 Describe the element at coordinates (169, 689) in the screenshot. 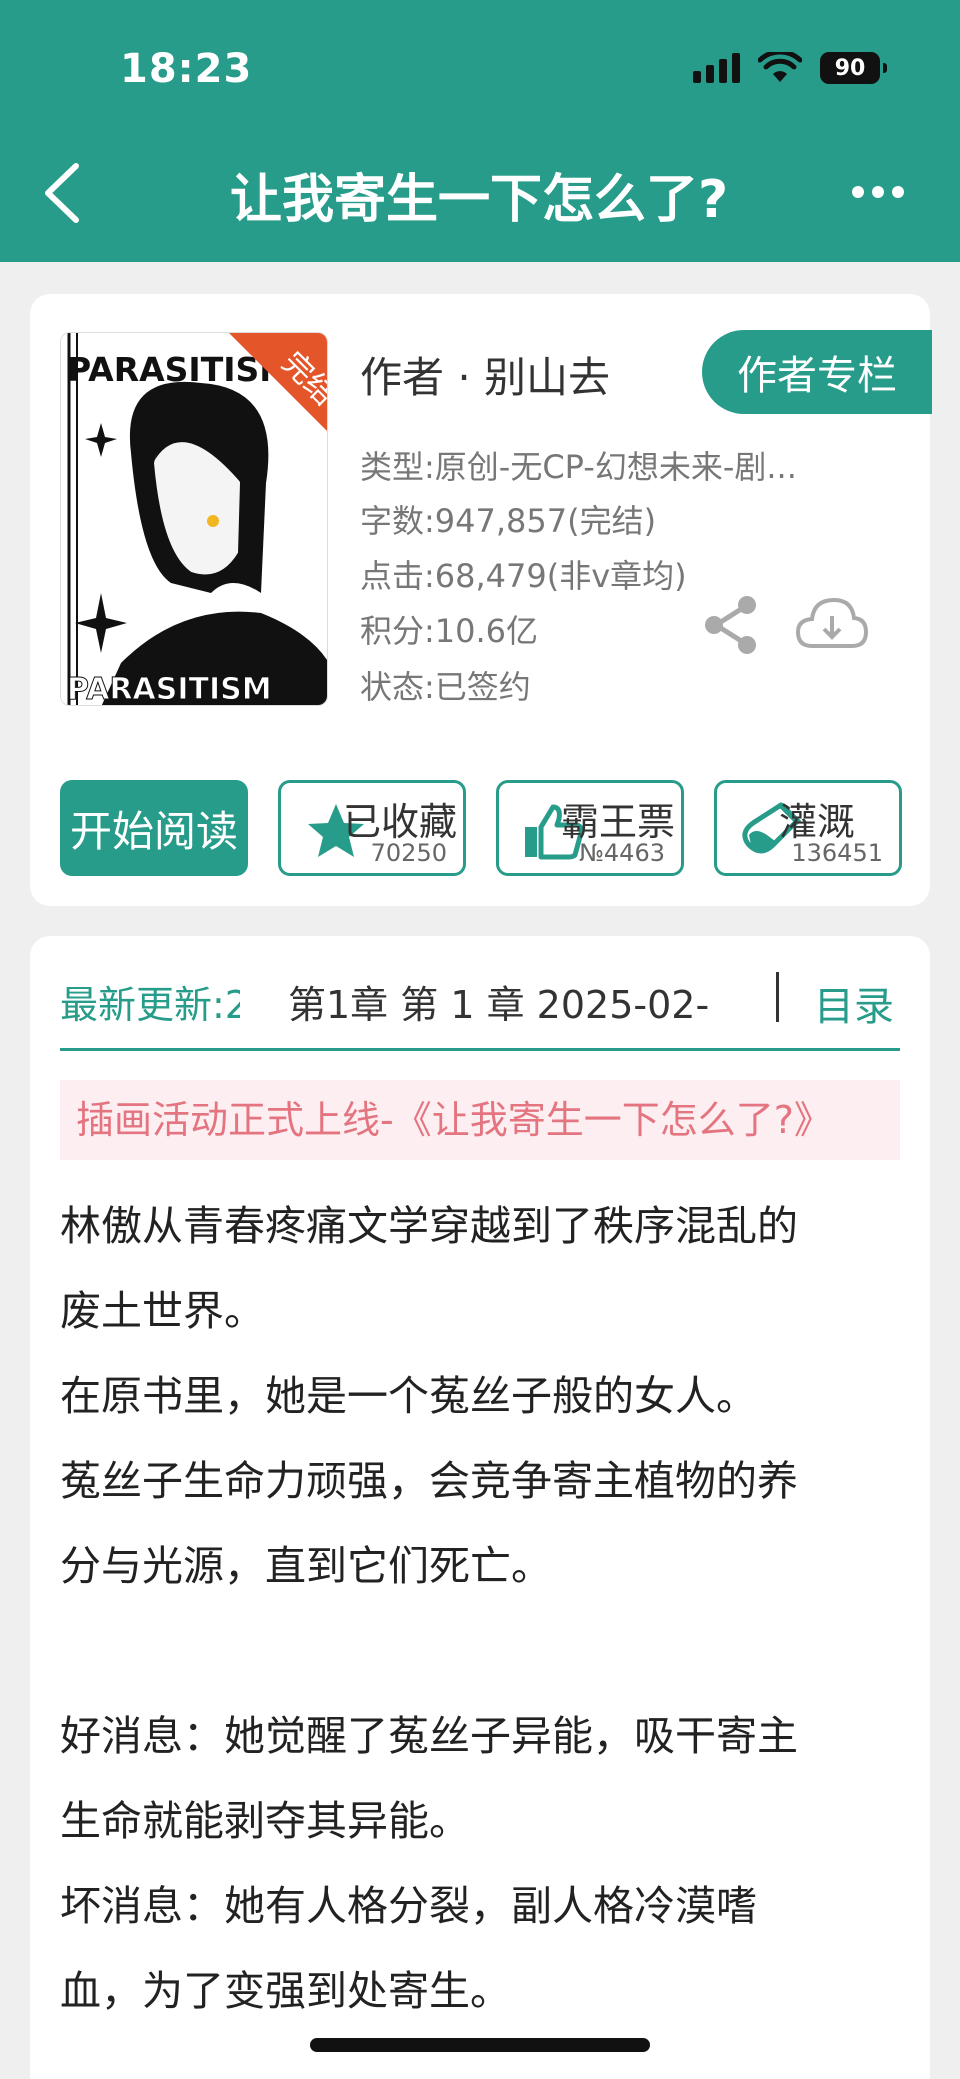

I see `cover-title-bottom: PARASITISM` at that location.